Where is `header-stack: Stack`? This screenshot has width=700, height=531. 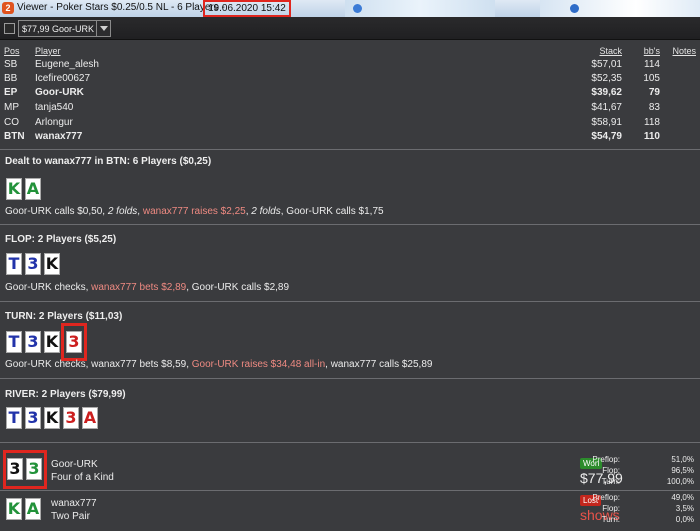 header-stack: Stack is located at coordinates (610, 51).